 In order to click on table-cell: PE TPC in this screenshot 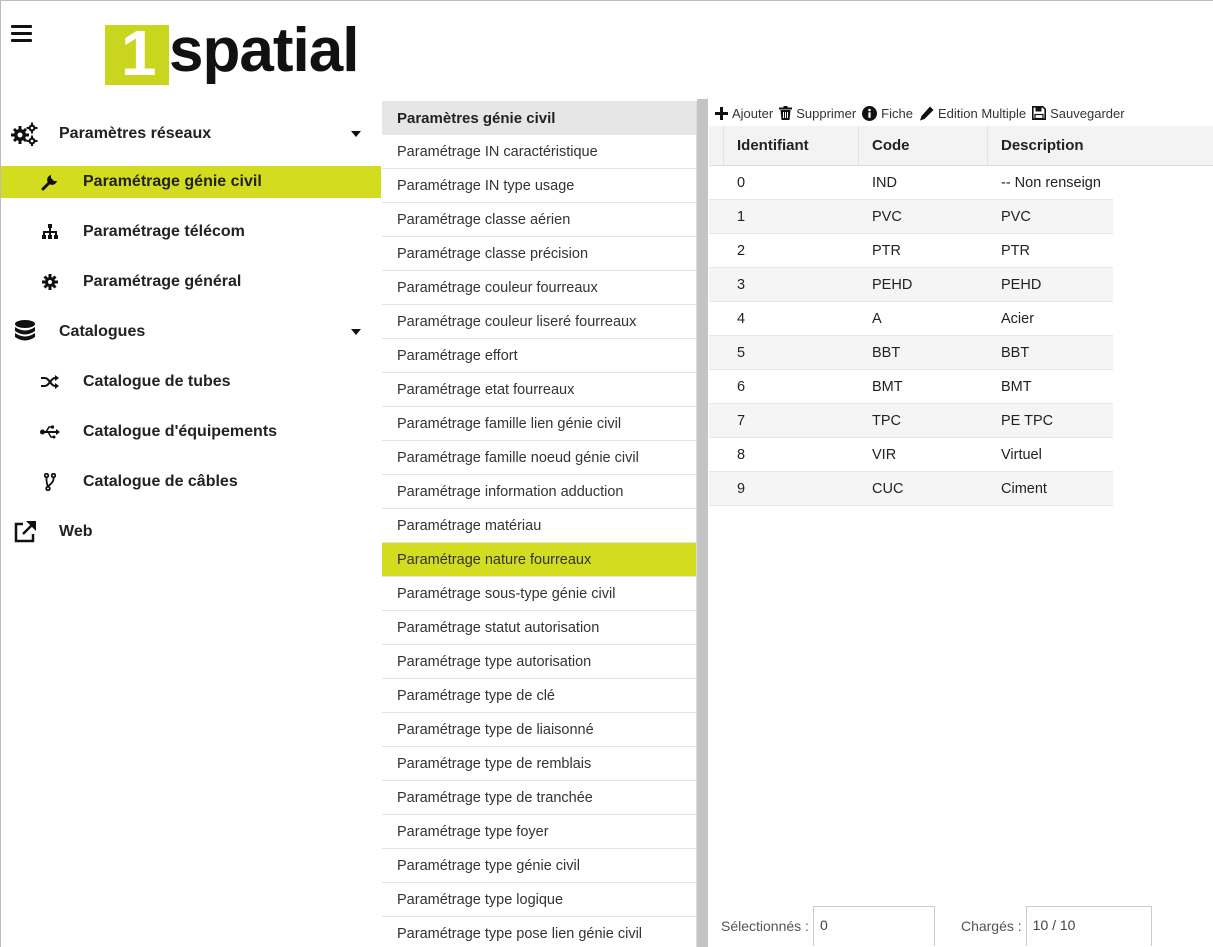, I will do `click(1027, 420)`.